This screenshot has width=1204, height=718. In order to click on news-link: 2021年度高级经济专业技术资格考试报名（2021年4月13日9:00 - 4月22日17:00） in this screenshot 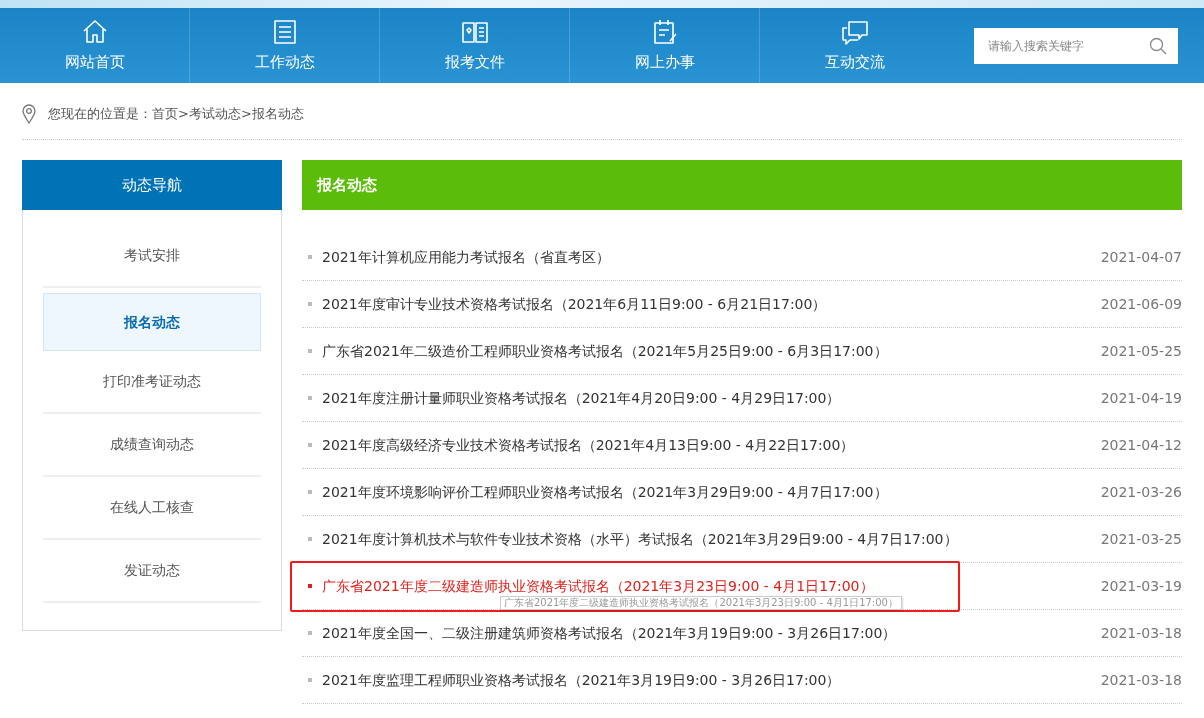, I will do `click(588, 445)`.